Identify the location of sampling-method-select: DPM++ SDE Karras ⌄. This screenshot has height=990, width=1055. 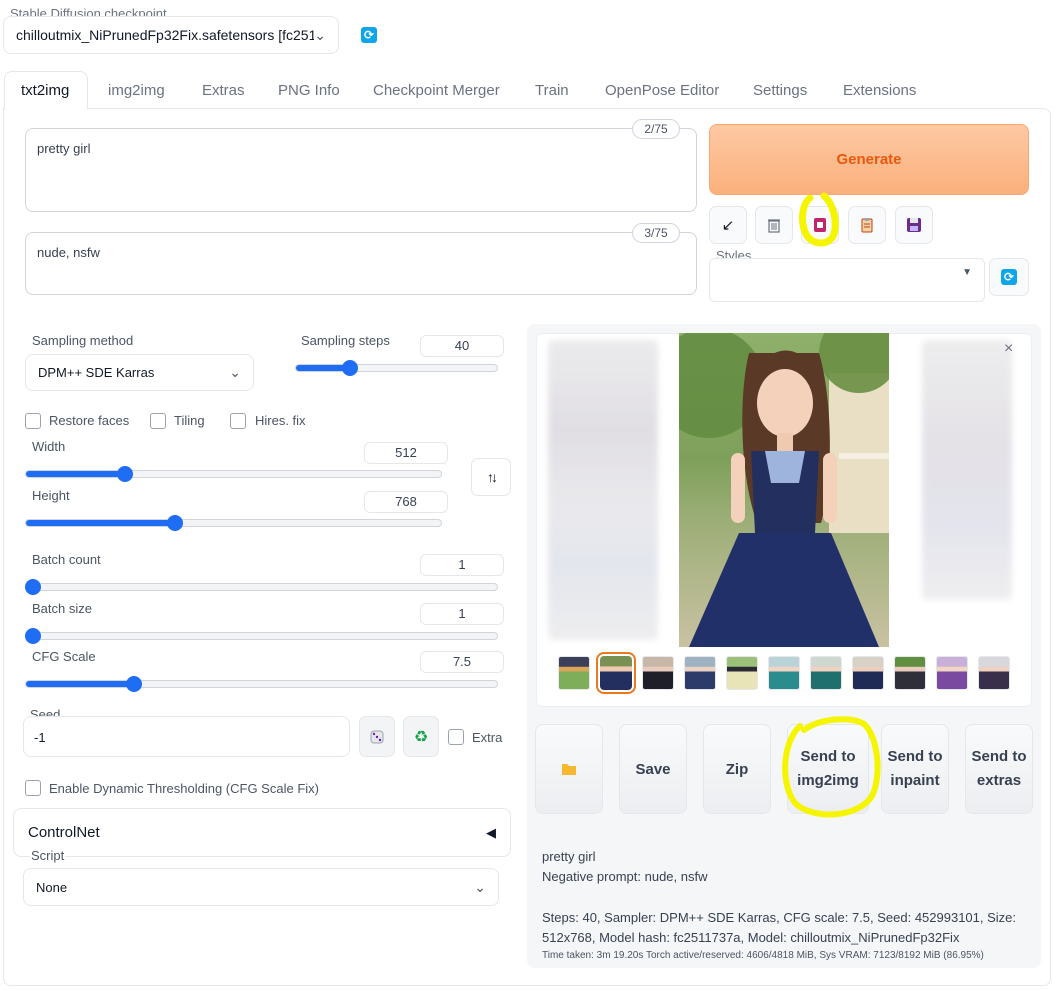
(139, 372).